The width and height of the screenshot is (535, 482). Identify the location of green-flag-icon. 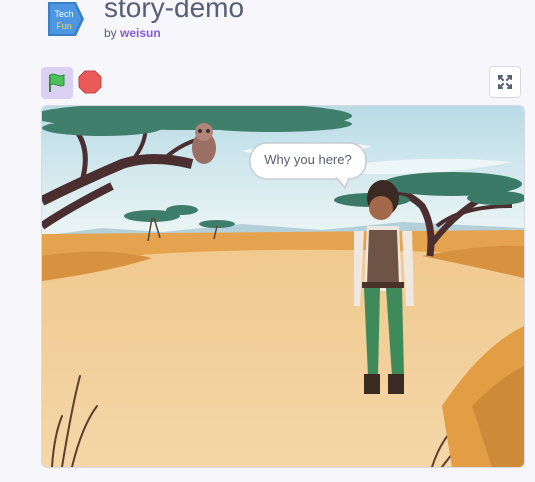
(57, 82).